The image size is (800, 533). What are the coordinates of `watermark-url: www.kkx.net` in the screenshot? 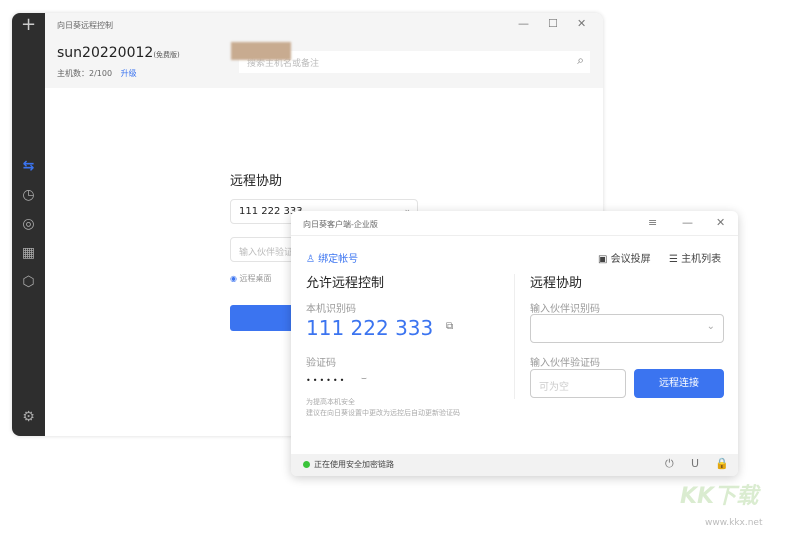 It's located at (734, 523).